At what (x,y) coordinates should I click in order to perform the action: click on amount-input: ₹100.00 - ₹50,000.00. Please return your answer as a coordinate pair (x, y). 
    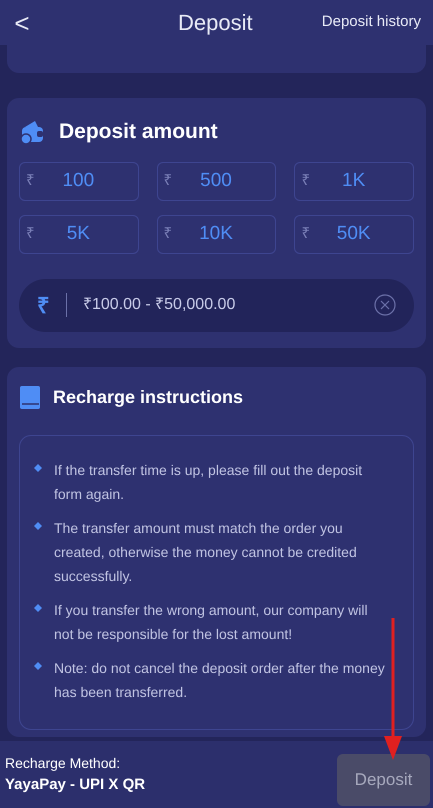
    Looking at the image, I should click on (228, 305).